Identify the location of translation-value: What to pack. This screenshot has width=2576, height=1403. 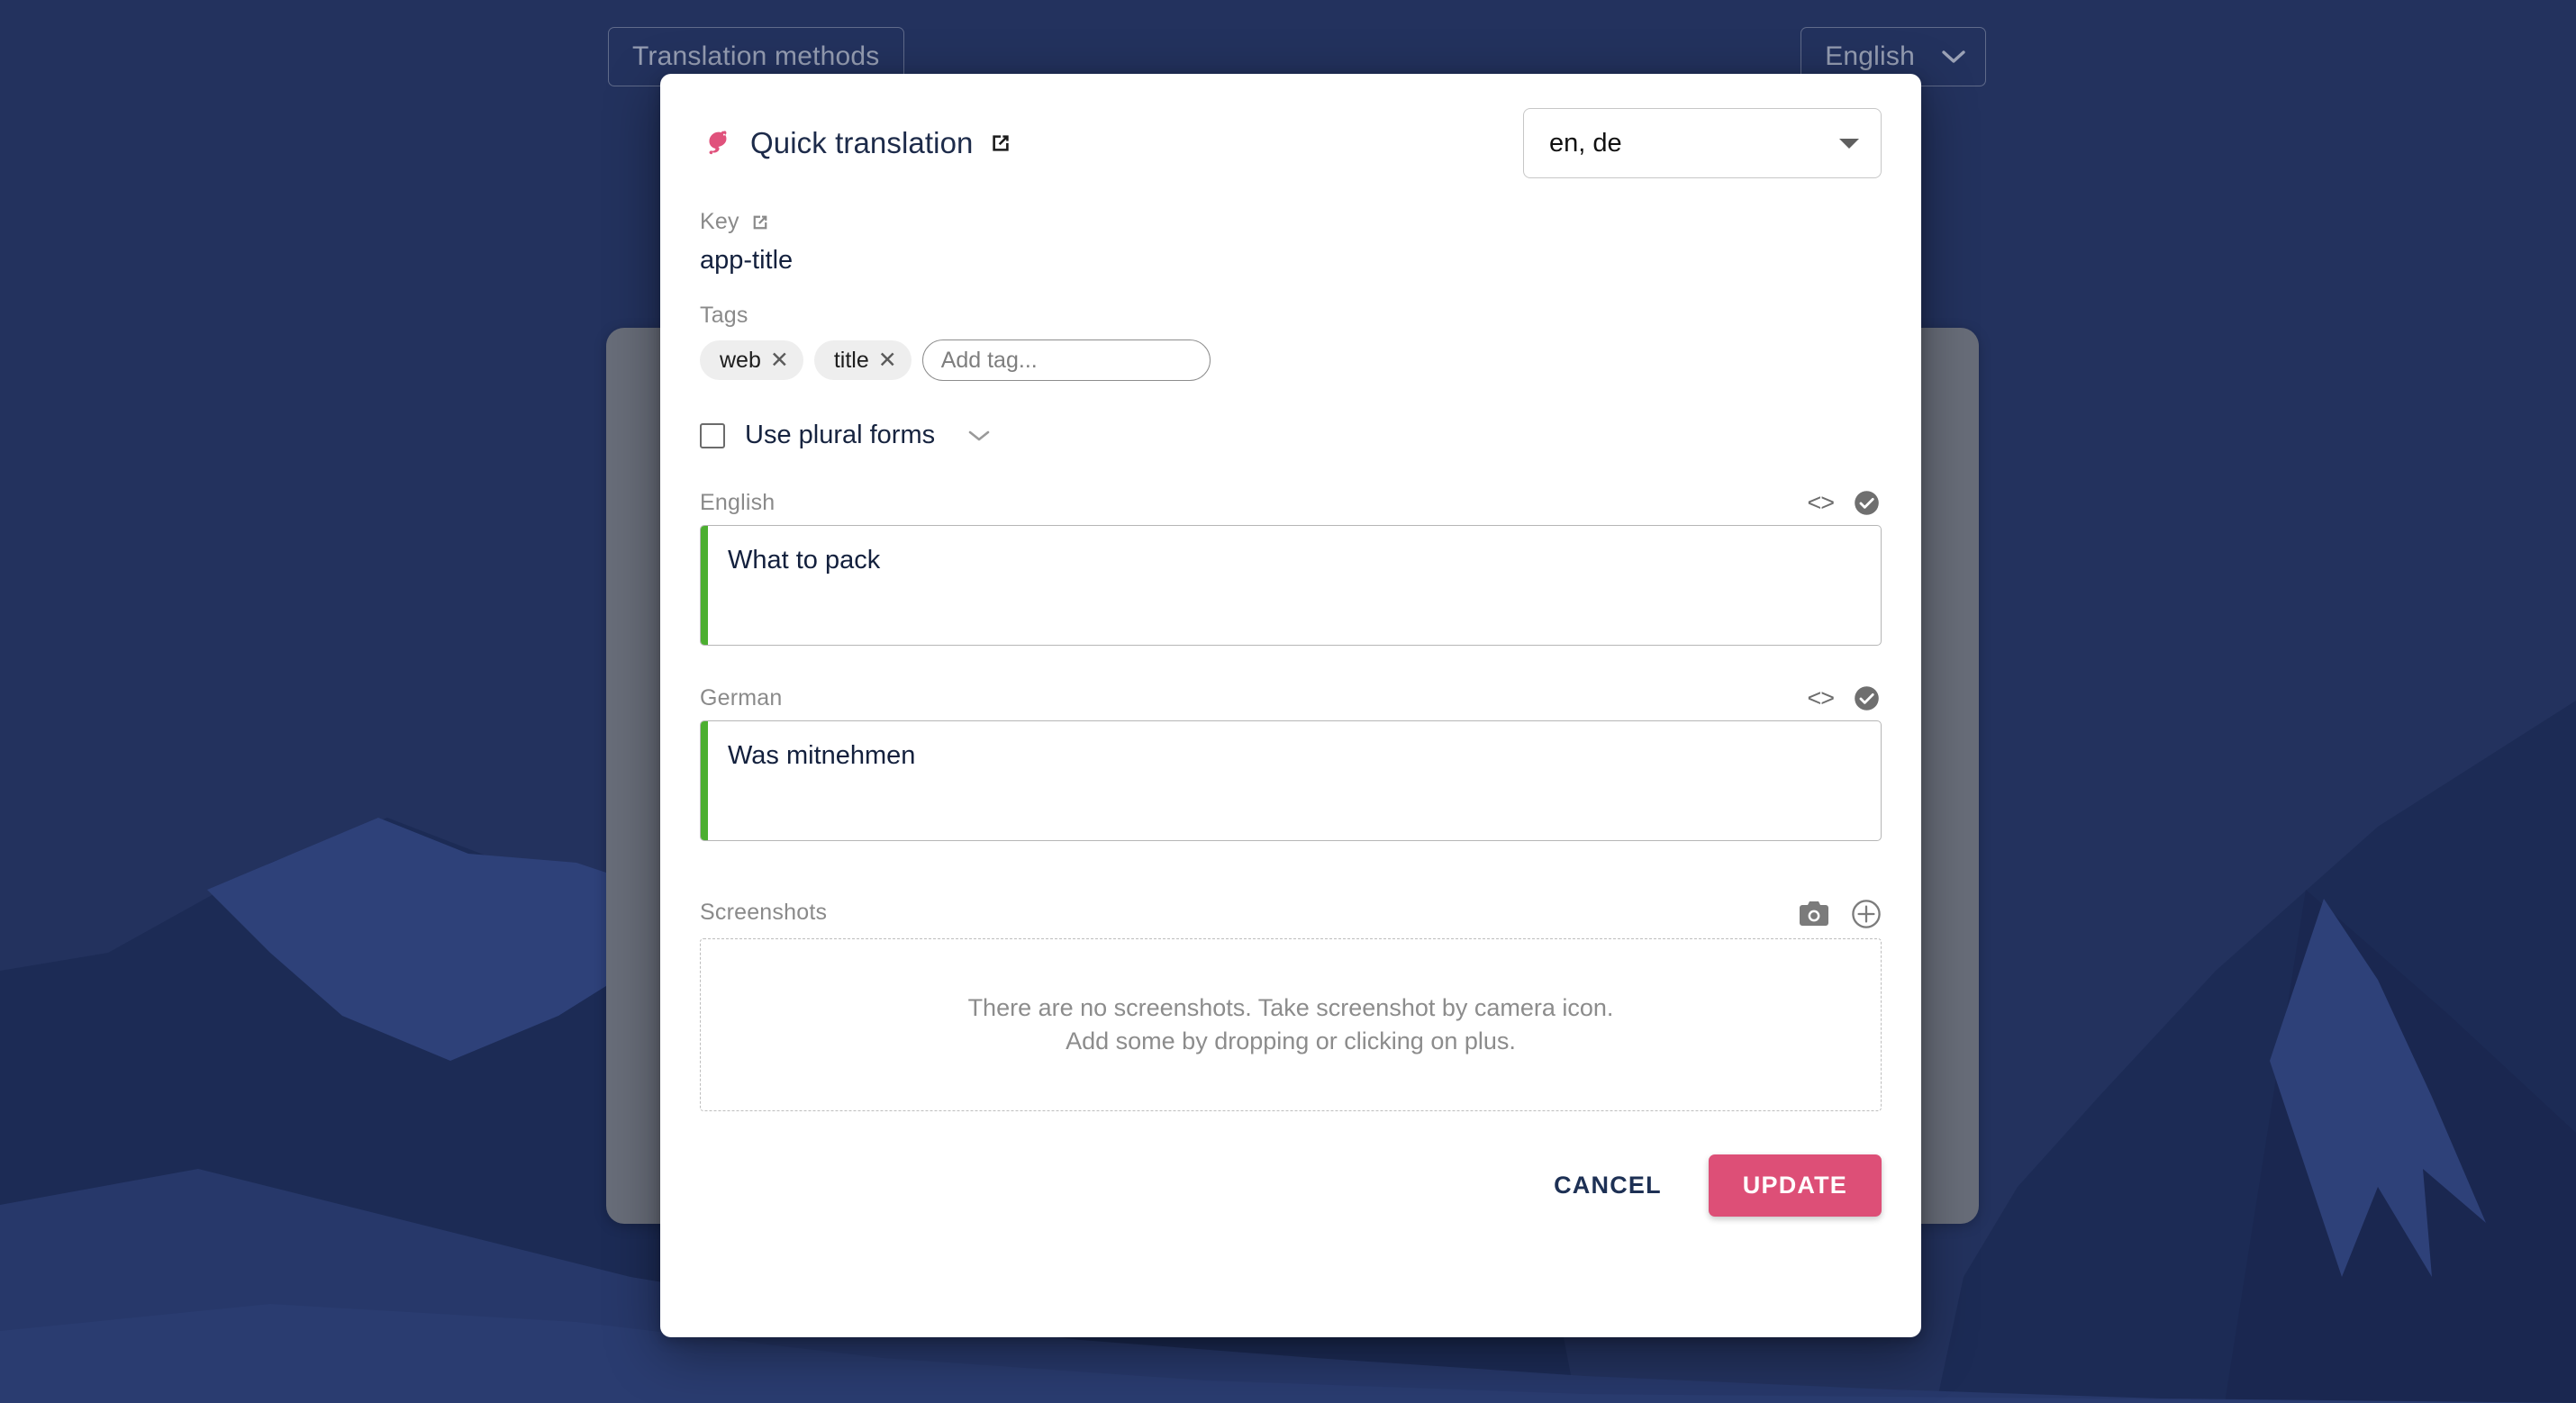
(1294, 586).